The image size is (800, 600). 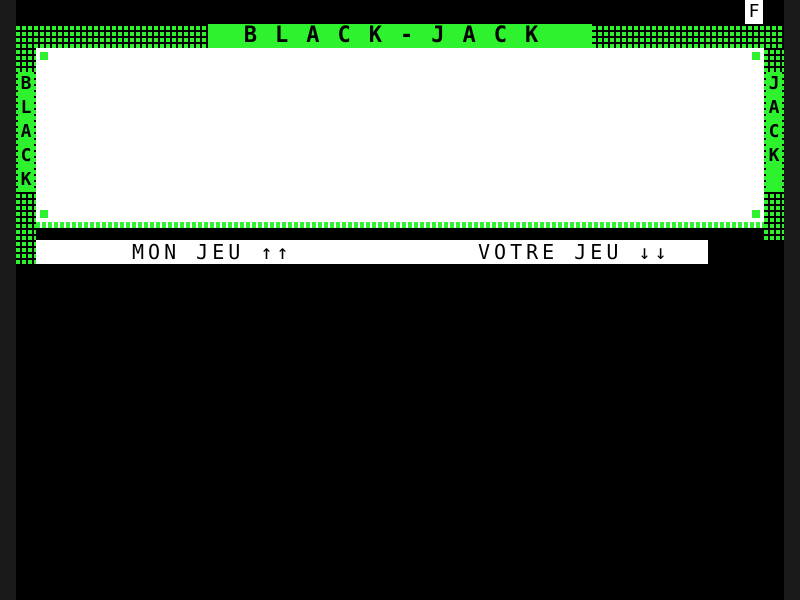 I want to click on my-hand-label: MON JEU ↑↑, so click(x=212, y=252).